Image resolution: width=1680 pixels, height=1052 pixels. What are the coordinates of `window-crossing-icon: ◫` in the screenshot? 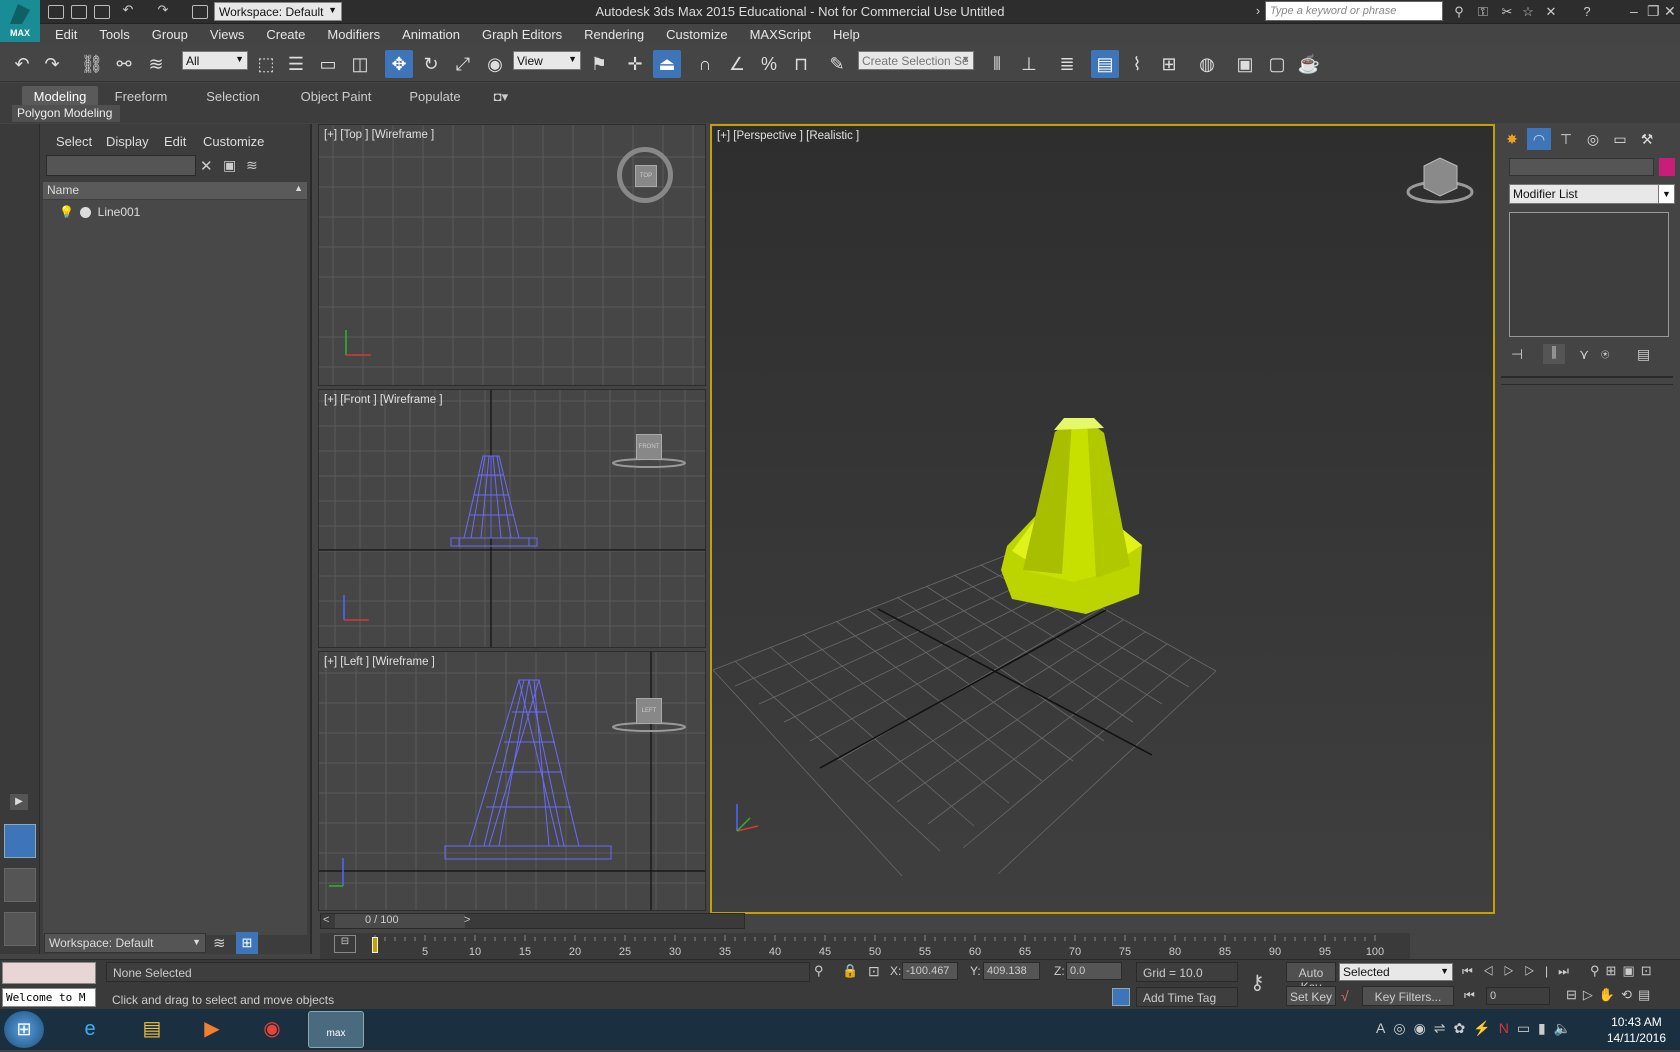 It's located at (360, 64).